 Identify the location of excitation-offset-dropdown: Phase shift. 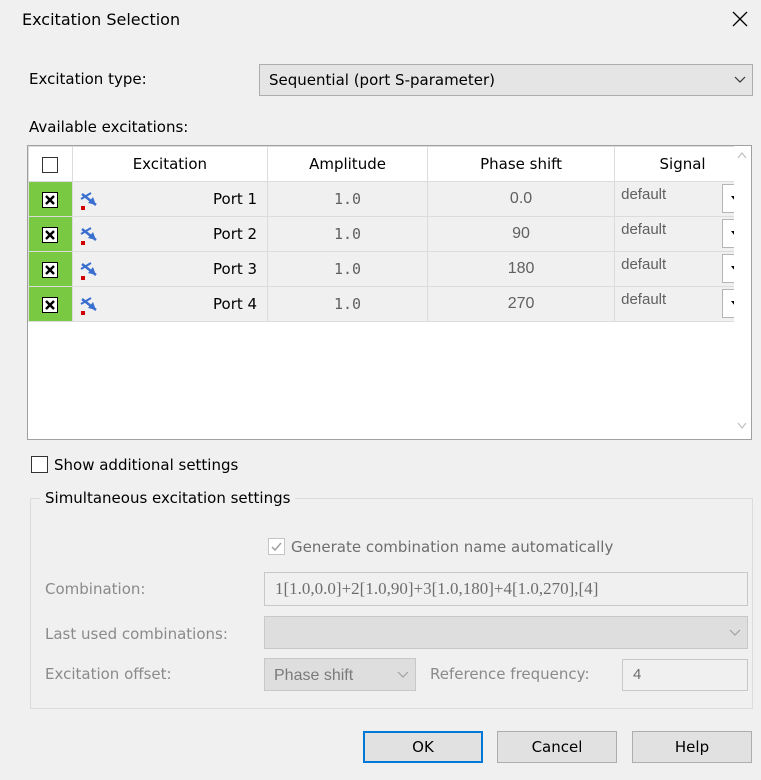
(340, 674).